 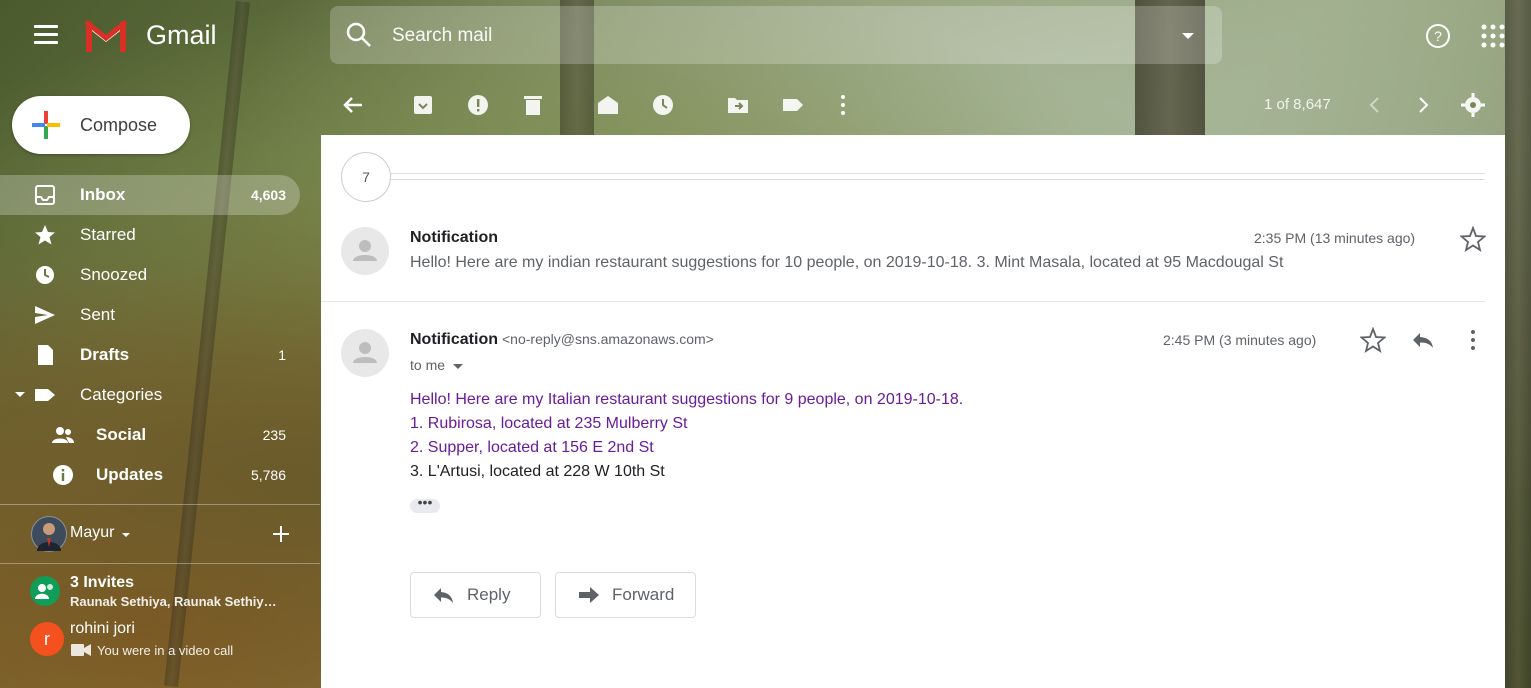 I want to click on forward-button: Forward, so click(x=625, y=595).